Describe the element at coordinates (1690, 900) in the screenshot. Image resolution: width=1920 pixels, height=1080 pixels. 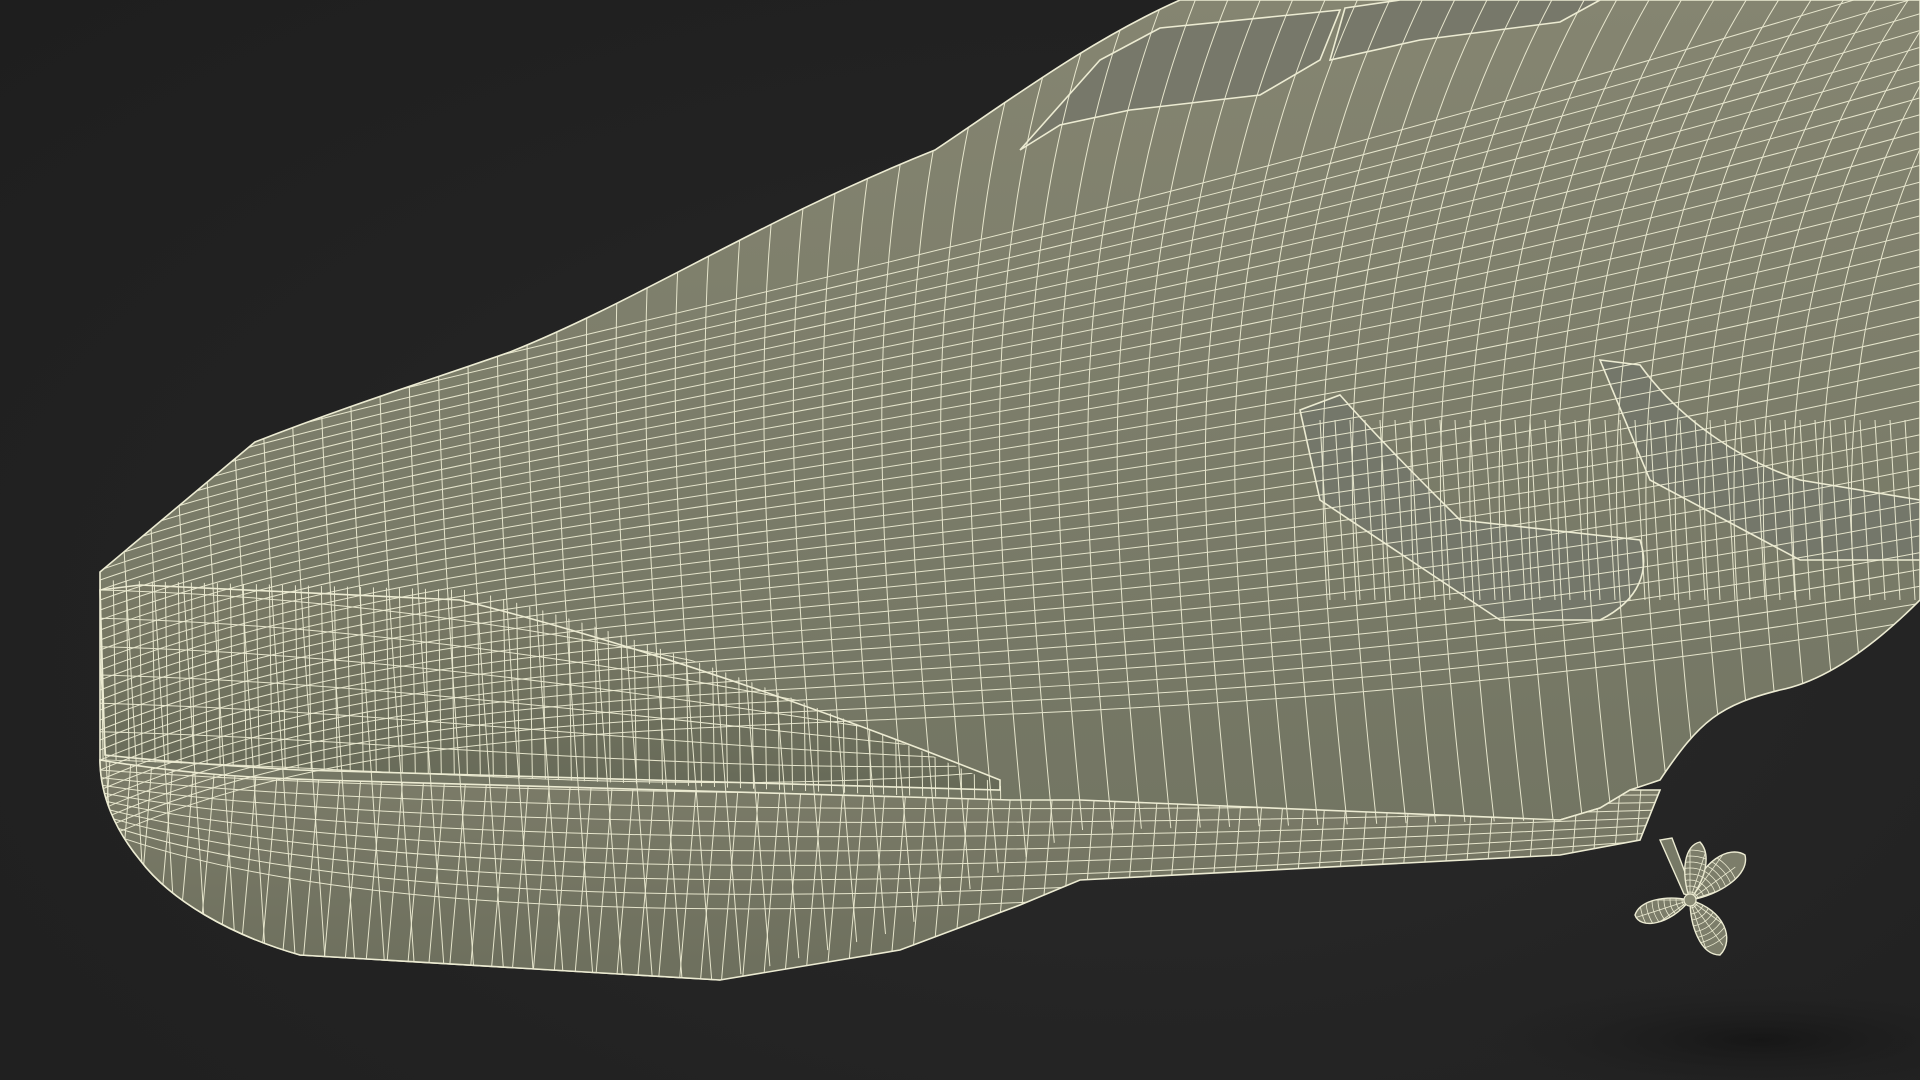
I see `prop-hub` at that location.